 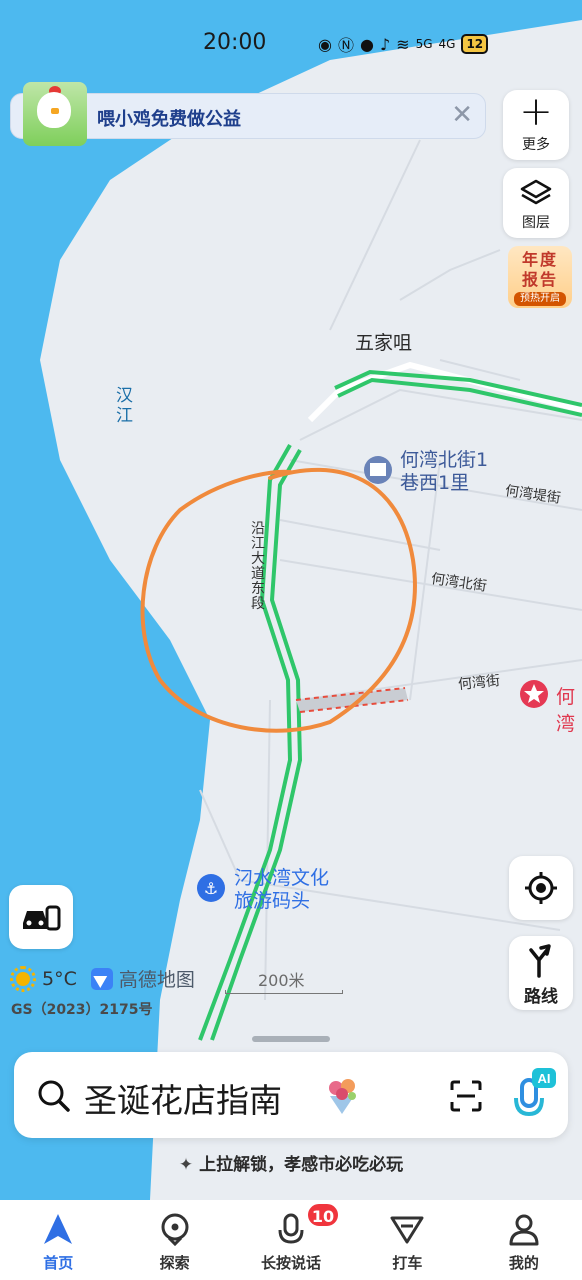 I want to click on tab-me-label: 我的, so click(x=523, y=1263).